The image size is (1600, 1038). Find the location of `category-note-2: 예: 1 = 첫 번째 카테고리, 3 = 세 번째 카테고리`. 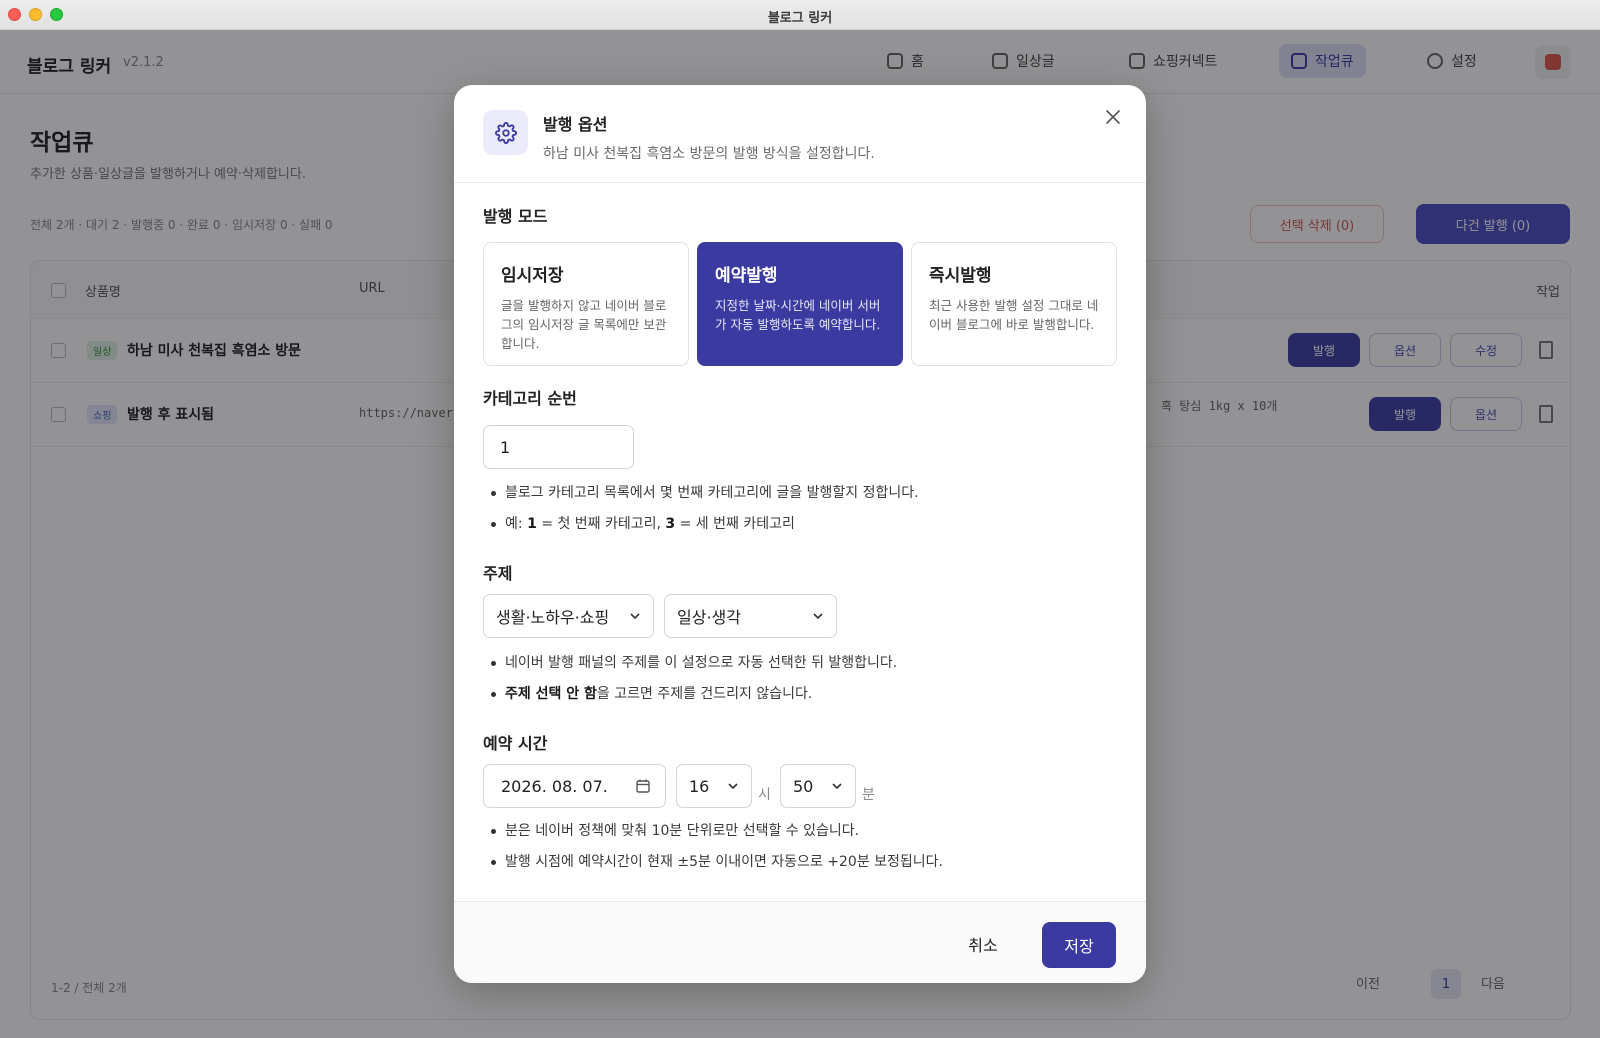

category-note-2: 예: 1 = 첫 번째 카테고리, 3 = 세 번째 카테고리 is located at coordinates (705, 529).